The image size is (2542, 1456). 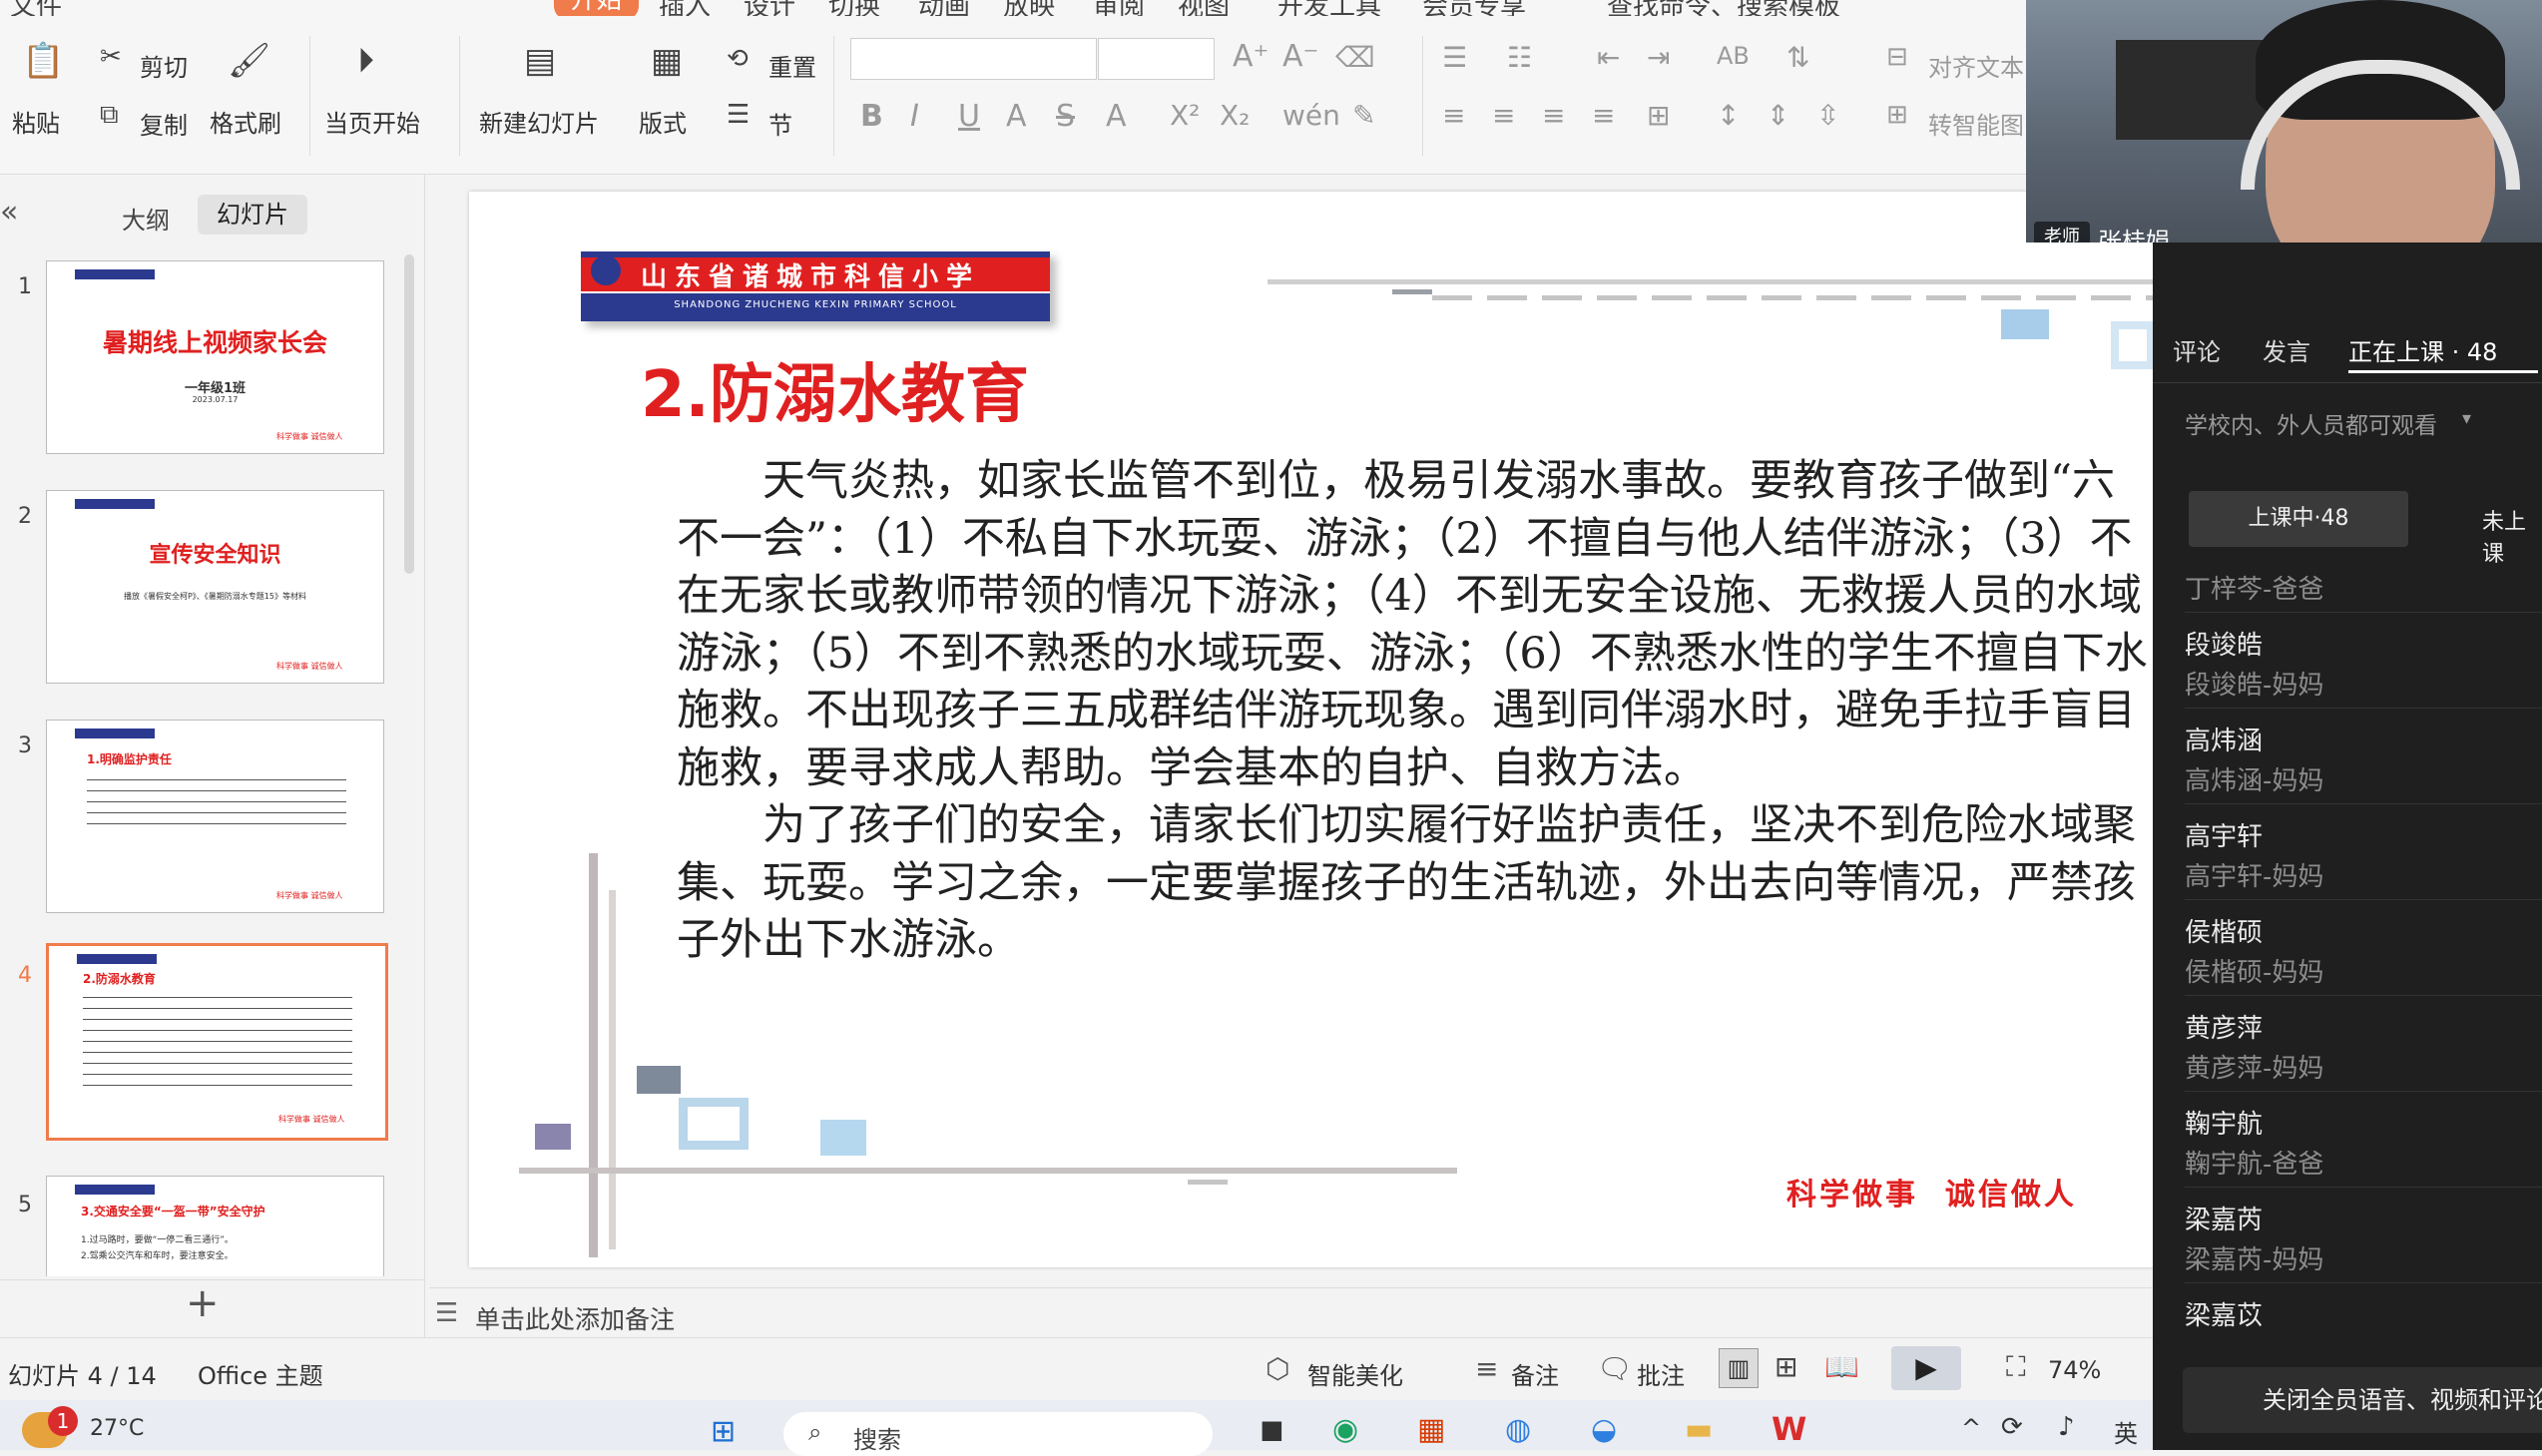 I want to click on distribute-icon: ⊞, so click(x=1658, y=116).